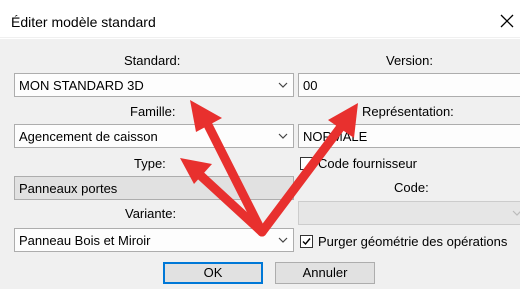  What do you see at coordinates (150, 163) in the screenshot?
I see `type-label: Type:` at bounding box center [150, 163].